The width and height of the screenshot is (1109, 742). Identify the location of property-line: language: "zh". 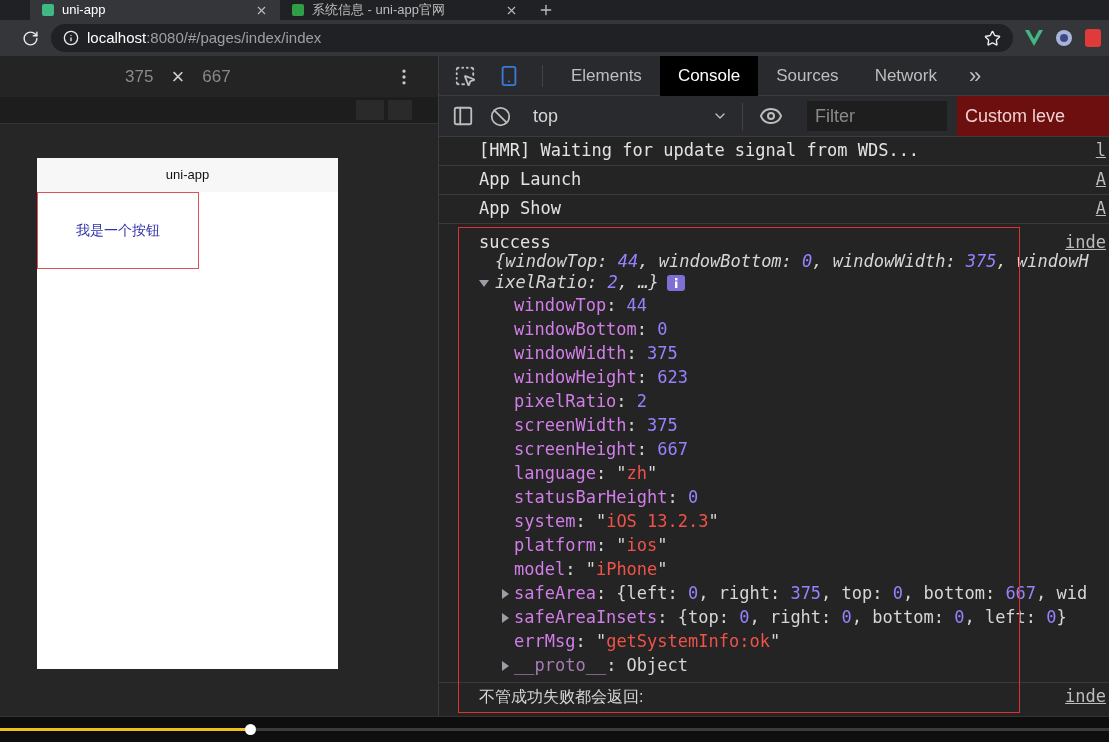
(586, 474).